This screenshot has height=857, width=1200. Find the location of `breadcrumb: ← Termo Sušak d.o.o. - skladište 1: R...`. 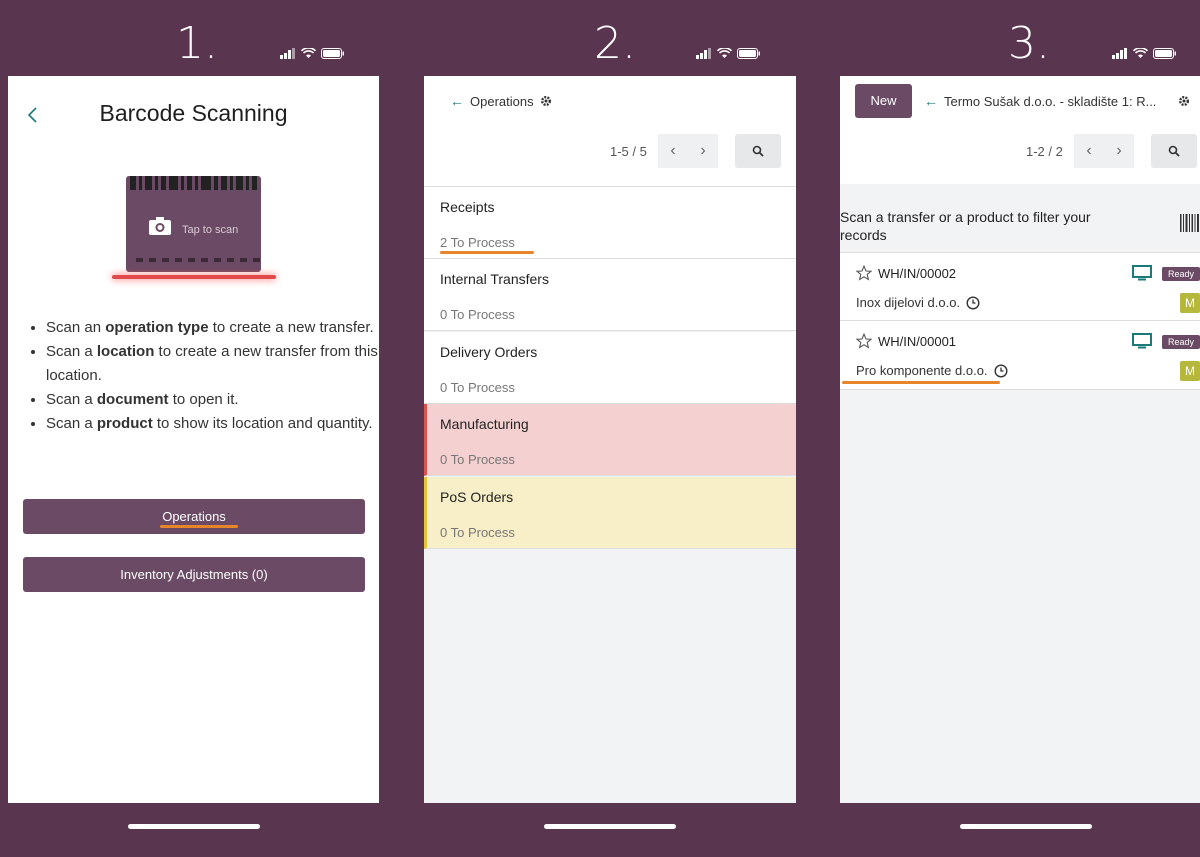

breadcrumb: ← Termo Sušak d.o.o. - skladište 1: R... is located at coordinates (1040, 101).